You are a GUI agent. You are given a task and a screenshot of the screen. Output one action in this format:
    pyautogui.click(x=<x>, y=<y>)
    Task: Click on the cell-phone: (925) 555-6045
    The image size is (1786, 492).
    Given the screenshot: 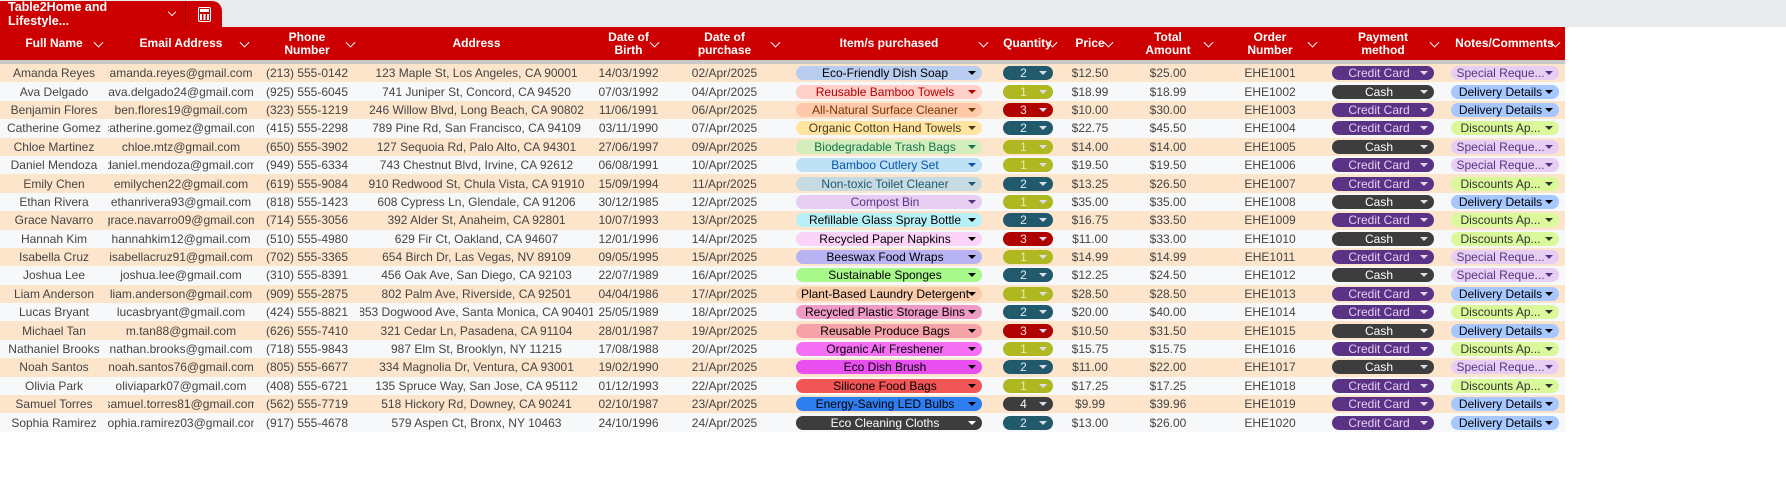 What is the action you would take?
    pyautogui.click(x=307, y=91)
    